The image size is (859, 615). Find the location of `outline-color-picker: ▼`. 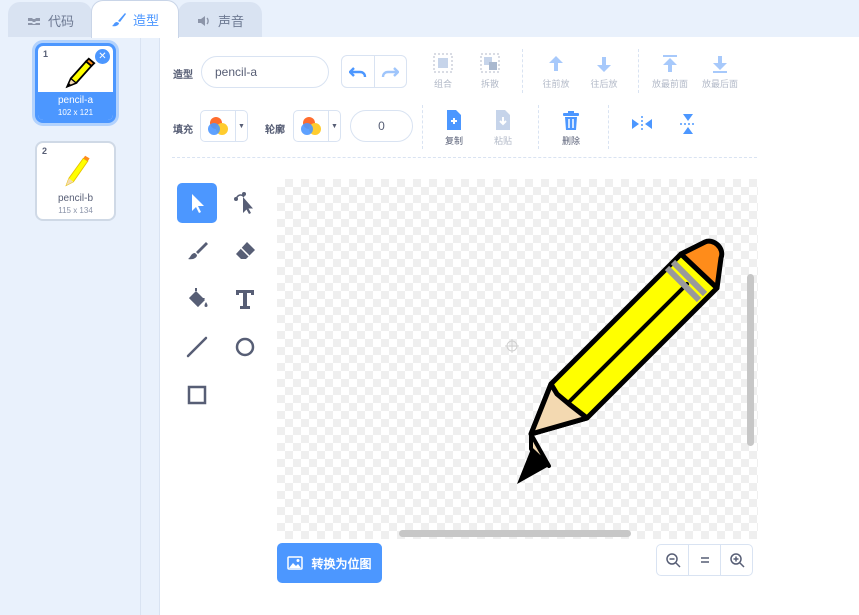

outline-color-picker: ▼ is located at coordinates (317, 126).